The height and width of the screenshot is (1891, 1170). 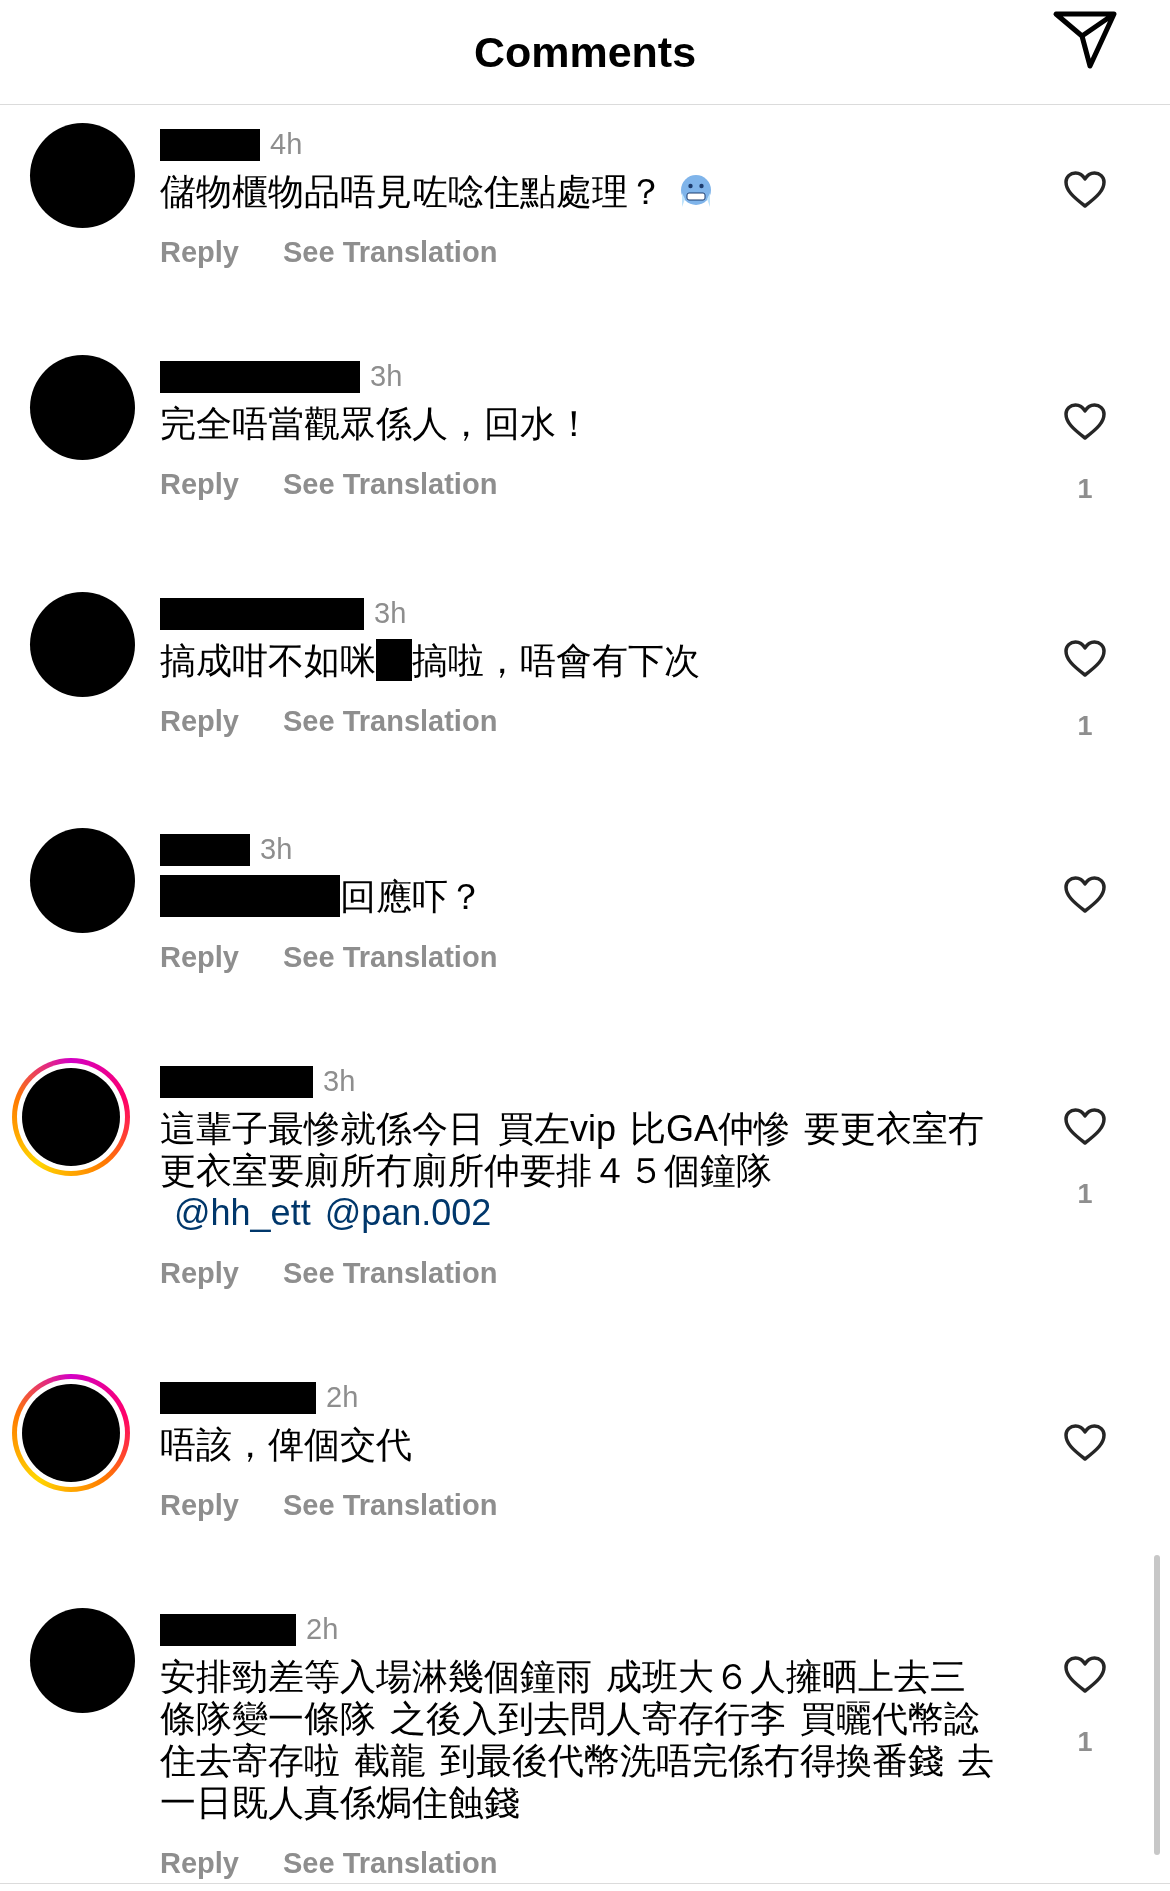 What do you see at coordinates (585, 52) in the screenshot?
I see `header-title: Comments` at bounding box center [585, 52].